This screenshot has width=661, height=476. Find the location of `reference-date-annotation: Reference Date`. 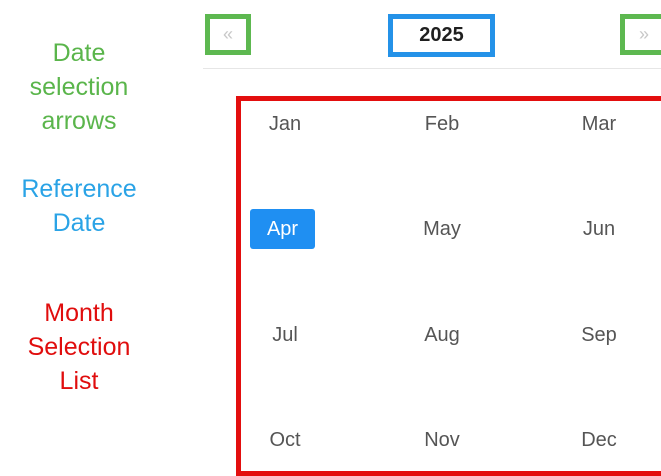

reference-date-annotation: Reference Date is located at coordinates (79, 206).